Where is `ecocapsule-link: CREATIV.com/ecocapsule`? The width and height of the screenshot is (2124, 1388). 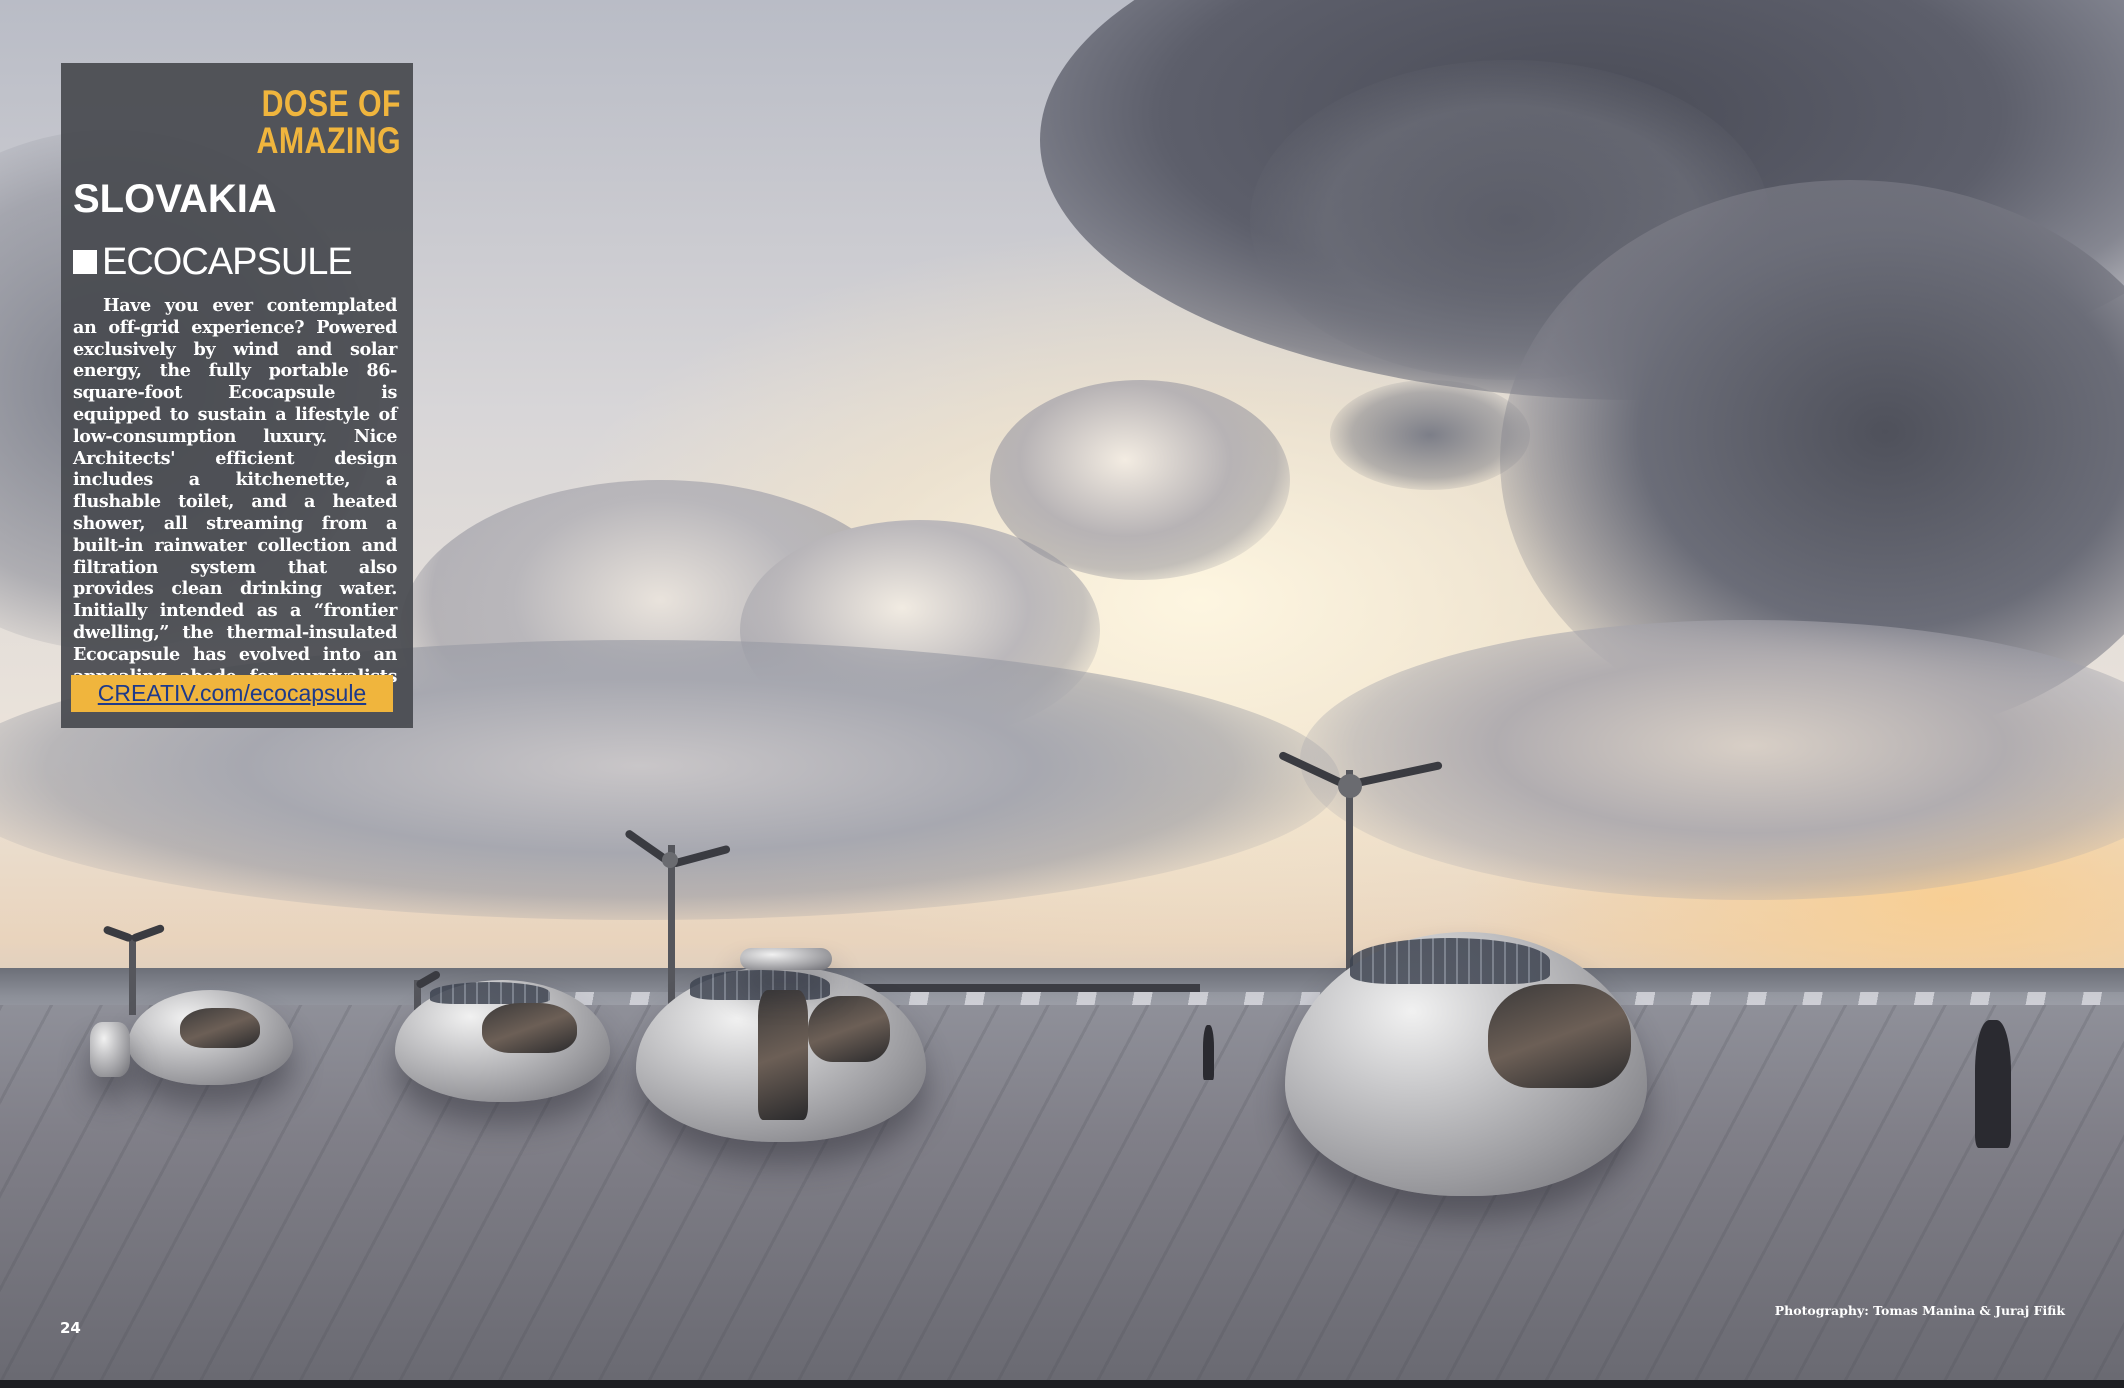
ecocapsule-link: CREATIV.com/ecocapsule is located at coordinates (232, 693).